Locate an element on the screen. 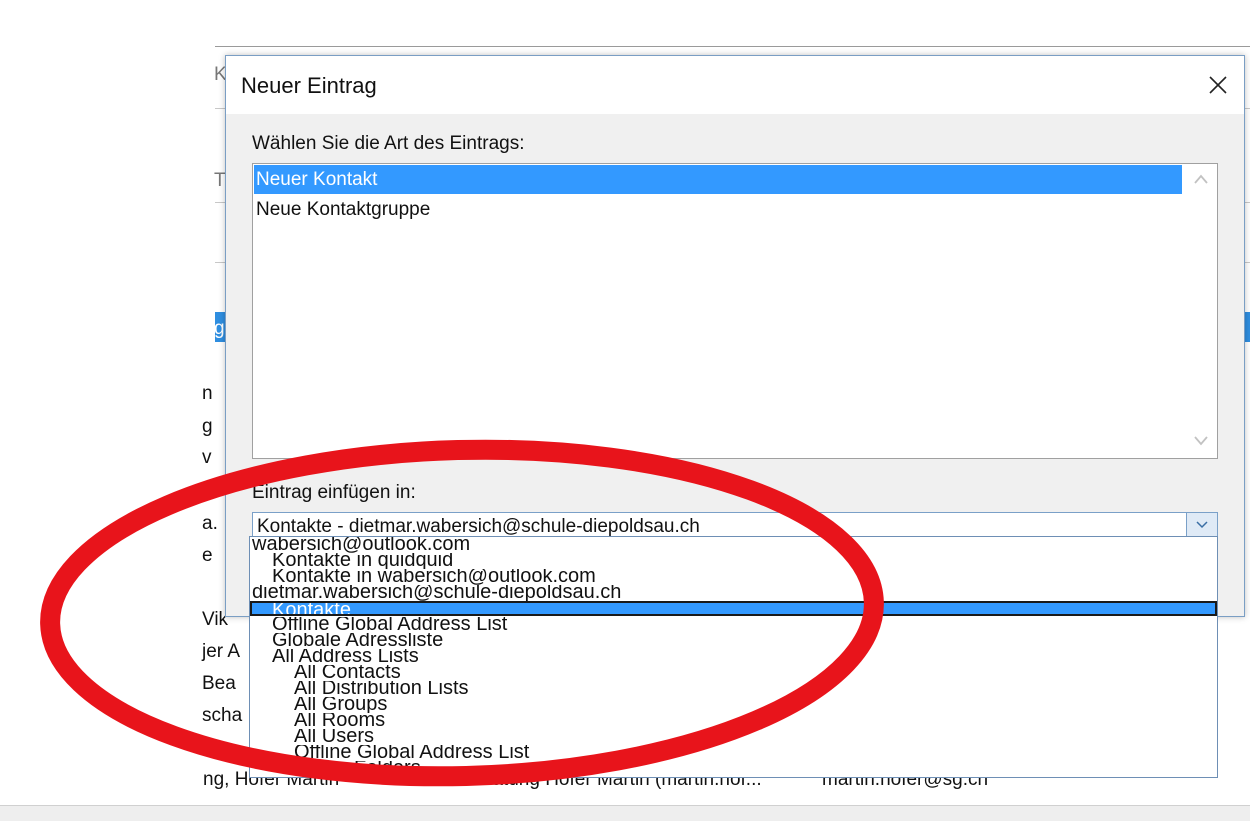 The image size is (1250, 821). list-item-new-contact-group: Neue Kontaktgruppe is located at coordinates (718, 209).